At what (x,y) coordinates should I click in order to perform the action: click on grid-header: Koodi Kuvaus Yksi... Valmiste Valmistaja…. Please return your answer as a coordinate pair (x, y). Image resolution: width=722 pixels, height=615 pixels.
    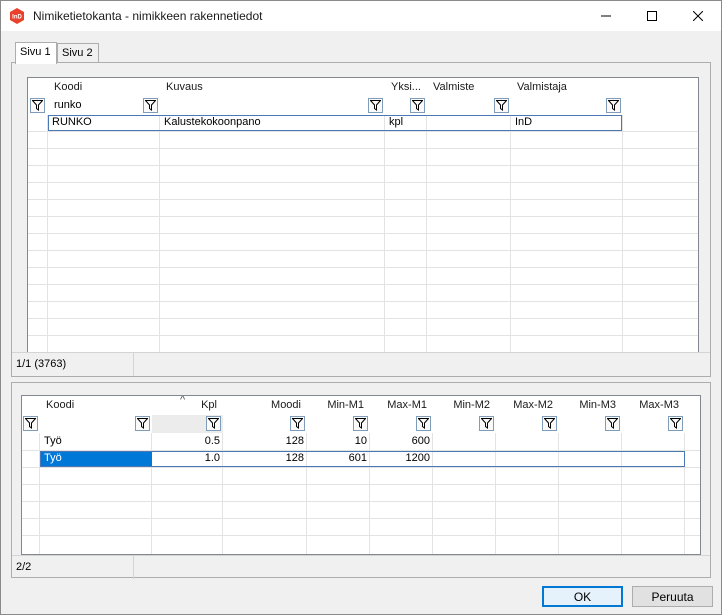
    Looking at the image, I should click on (363, 96).